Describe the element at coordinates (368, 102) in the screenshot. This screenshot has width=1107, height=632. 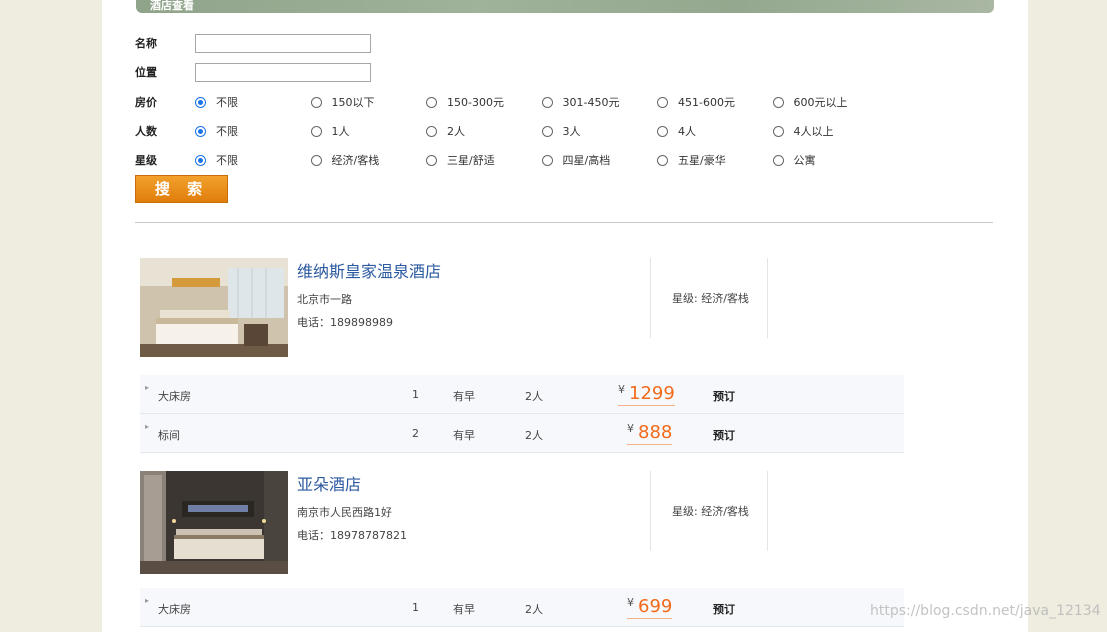
I see `price-option: 150以下` at that location.